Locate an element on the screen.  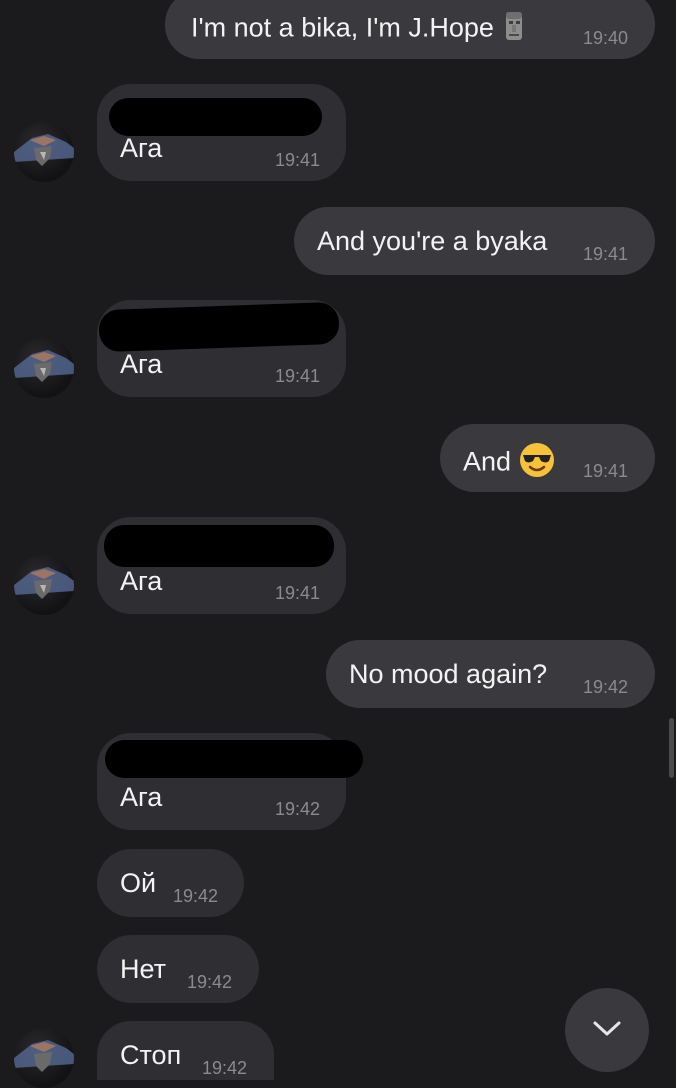
message-bubble-incoming: Стоп 19:42 is located at coordinates (185, 1050).